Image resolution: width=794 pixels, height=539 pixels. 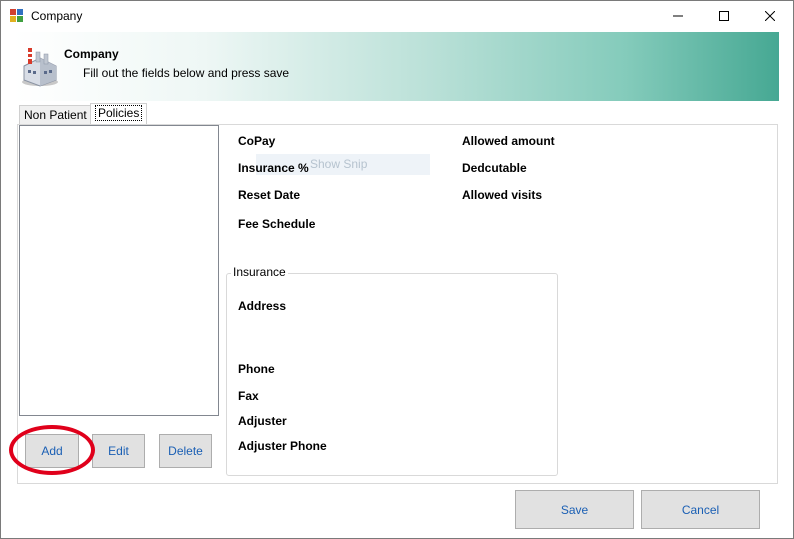 What do you see at coordinates (397, 16) in the screenshot?
I see `title-bar: Company` at bounding box center [397, 16].